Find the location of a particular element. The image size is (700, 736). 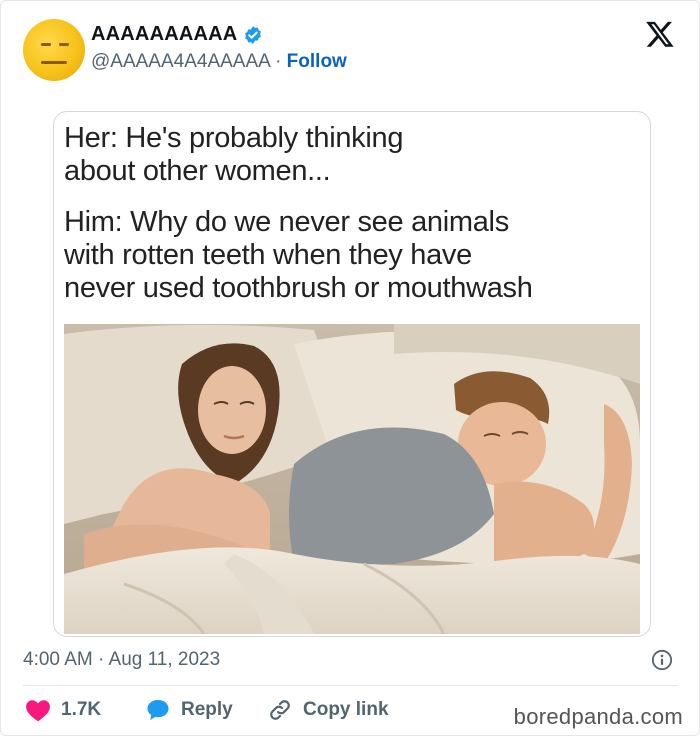

like-count: 1.7K is located at coordinates (81, 709).